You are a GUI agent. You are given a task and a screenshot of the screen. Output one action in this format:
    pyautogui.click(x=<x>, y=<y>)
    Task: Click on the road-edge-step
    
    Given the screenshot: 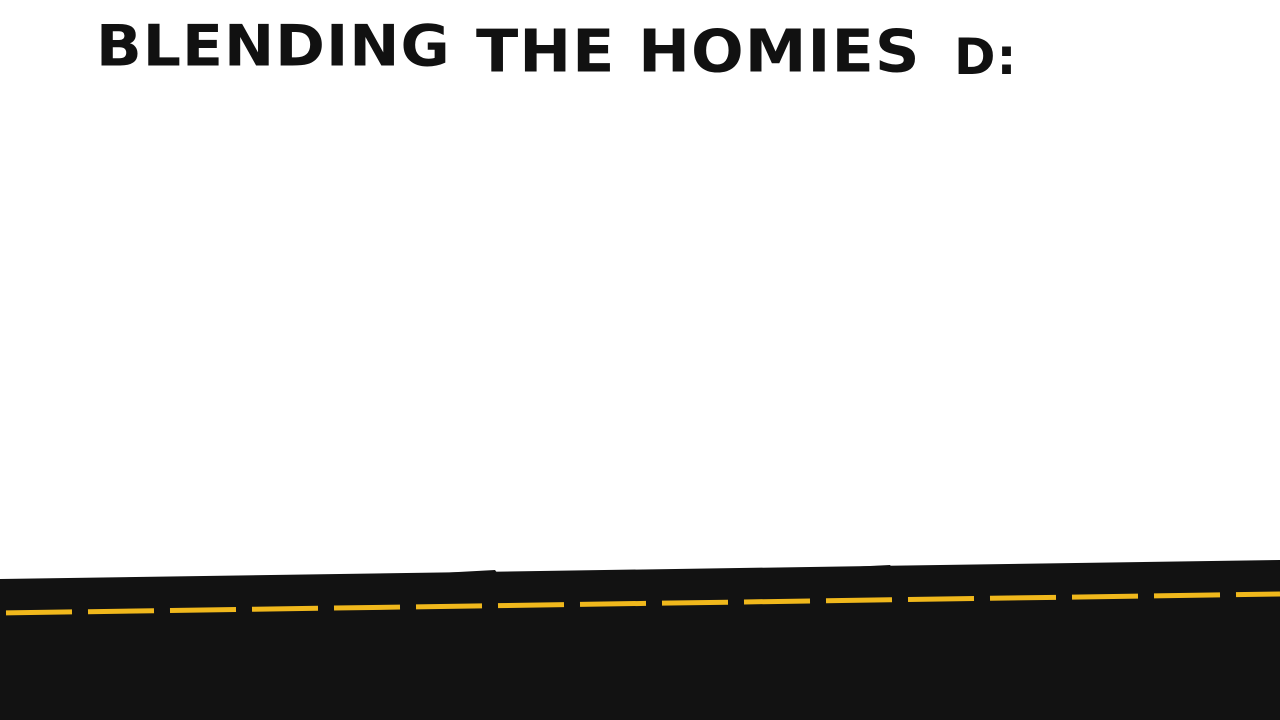 What is the action you would take?
    pyautogui.click(x=872, y=568)
    